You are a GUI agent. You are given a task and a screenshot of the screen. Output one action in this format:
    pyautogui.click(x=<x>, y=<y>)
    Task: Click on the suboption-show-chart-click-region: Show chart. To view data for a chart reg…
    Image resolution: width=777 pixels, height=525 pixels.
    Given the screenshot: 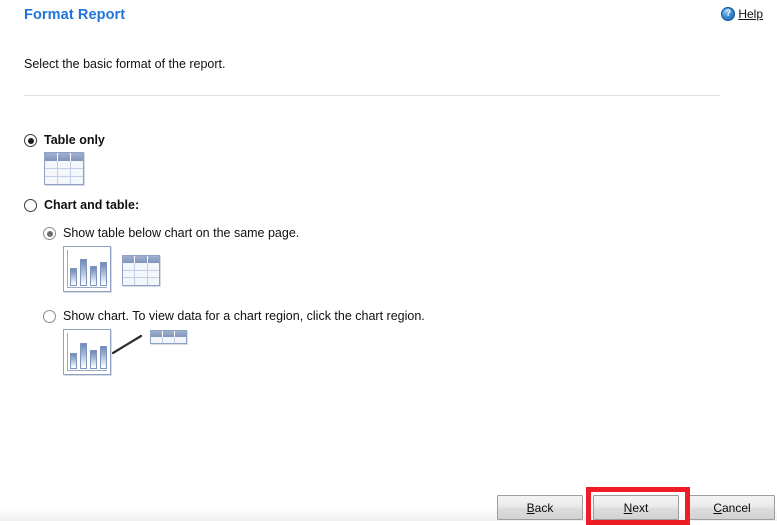 What is the action you would take?
    pyautogui.click(x=383, y=342)
    